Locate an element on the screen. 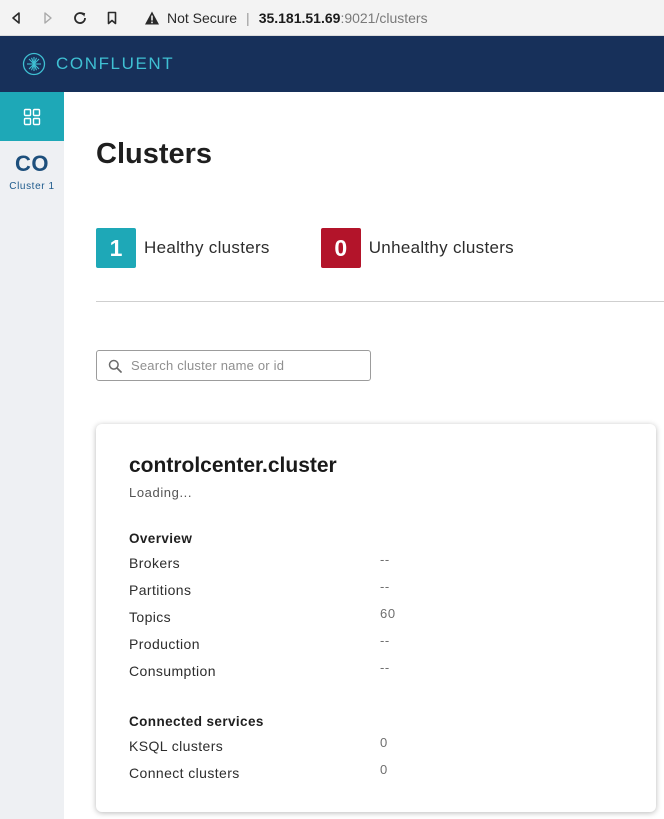 The height and width of the screenshot is (819, 664). brand-name: CONFLUENT is located at coordinates (115, 63).